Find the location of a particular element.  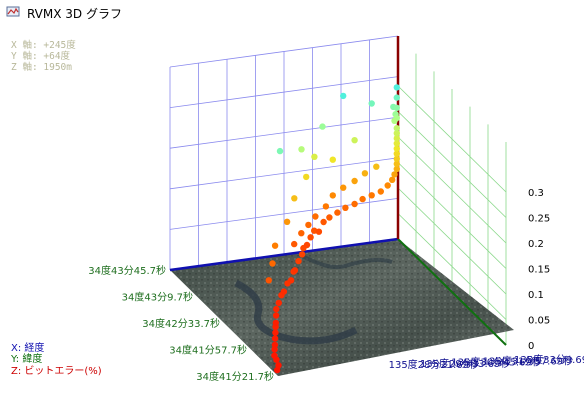

y-tick-label: 34度42分33.7秒 is located at coordinates (181, 323).